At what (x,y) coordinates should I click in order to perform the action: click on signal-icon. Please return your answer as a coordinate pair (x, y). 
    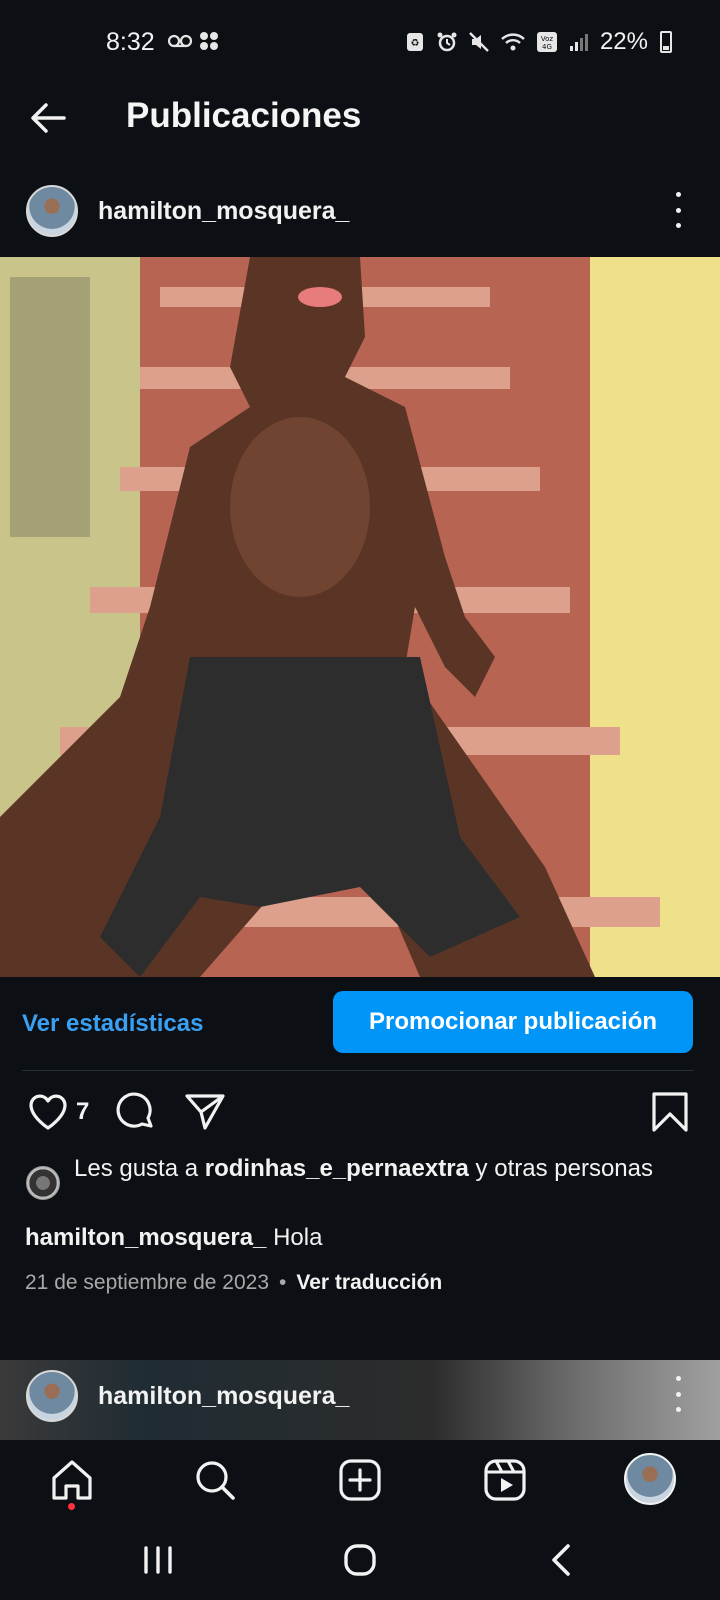
    Looking at the image, I should click on (578, 42).